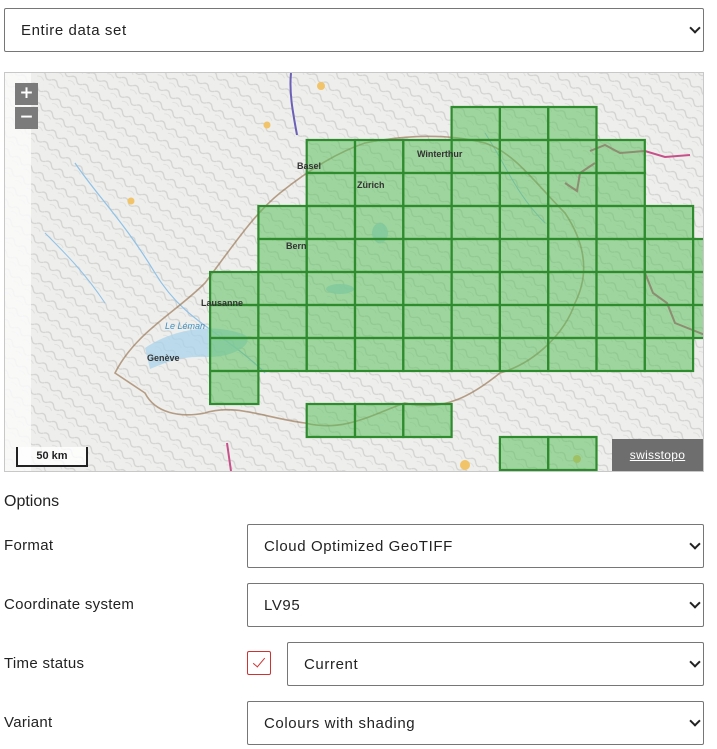 The image size is (717, 749). I want to click on variant-select-value: Colours with shading, so click(340, 723).